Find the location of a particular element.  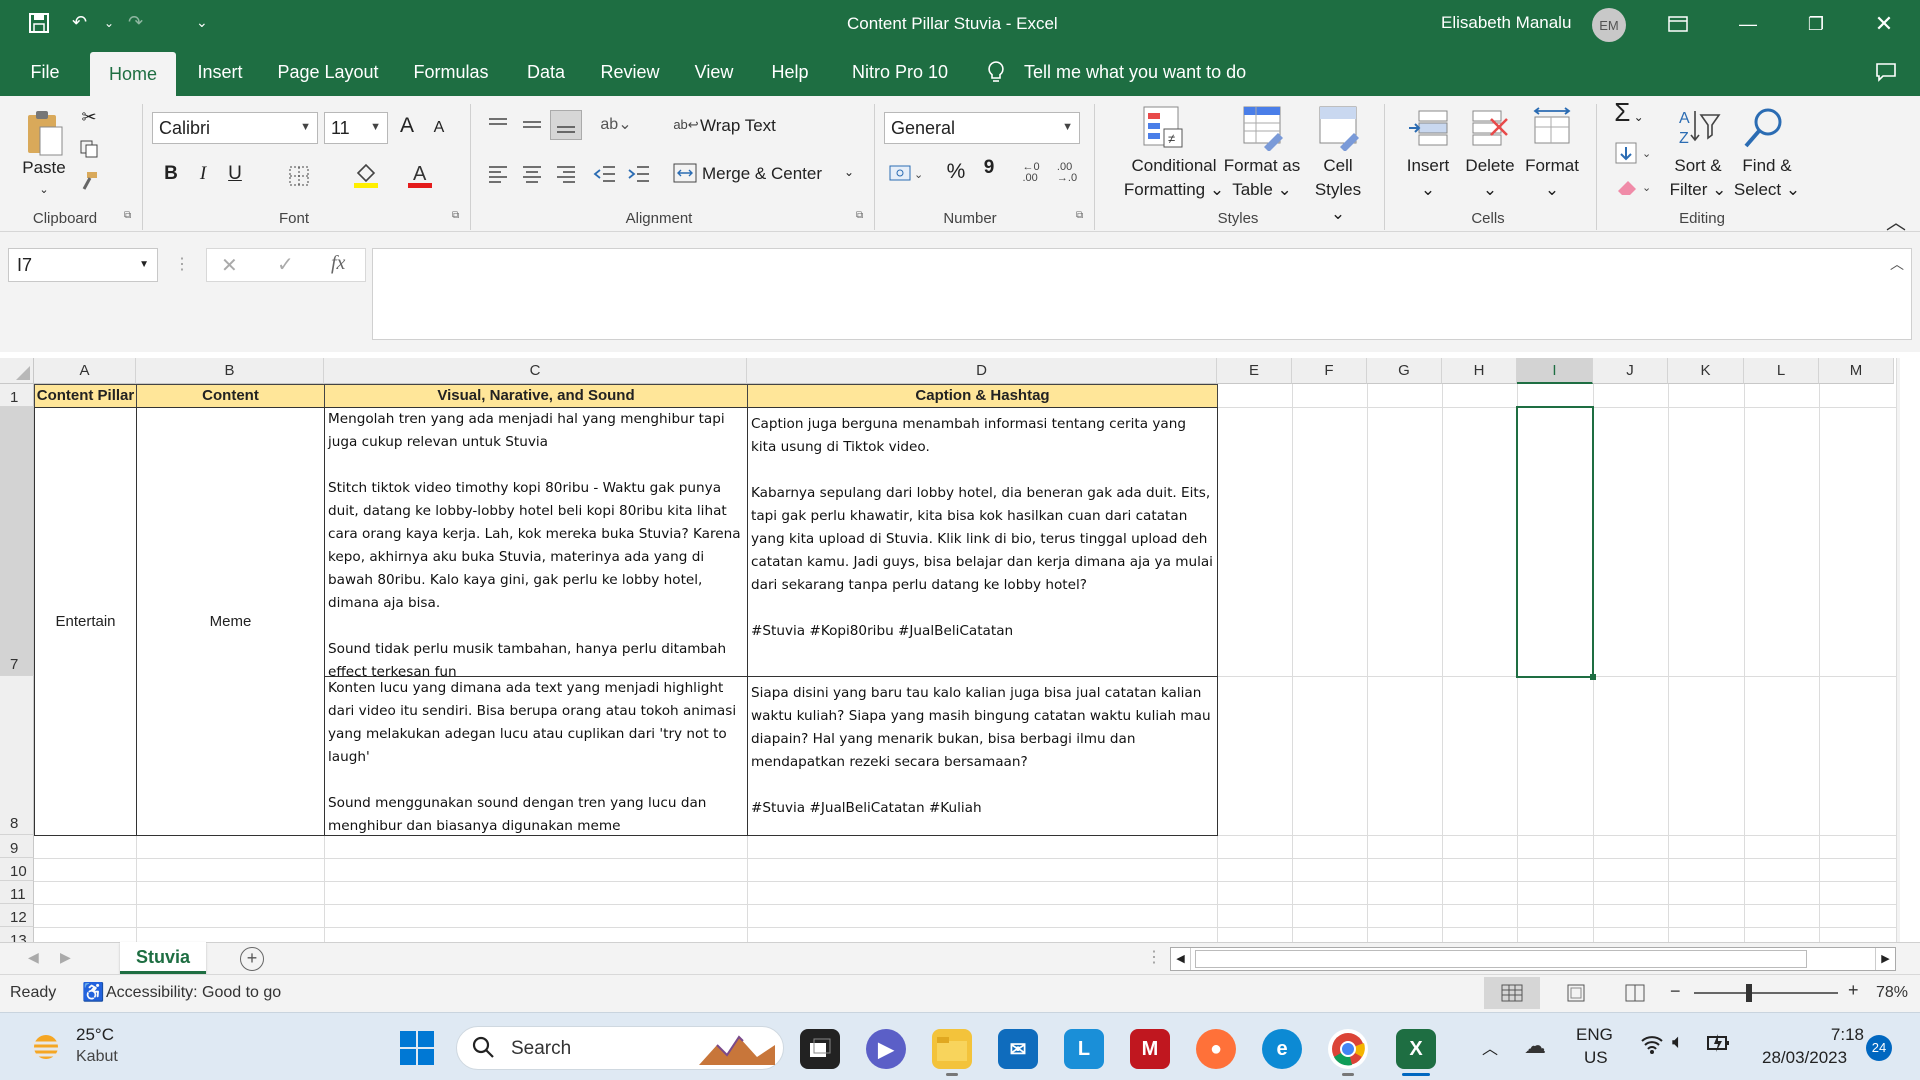

header-content-pillar: Content Pillar is located at coordinates (85, 396).